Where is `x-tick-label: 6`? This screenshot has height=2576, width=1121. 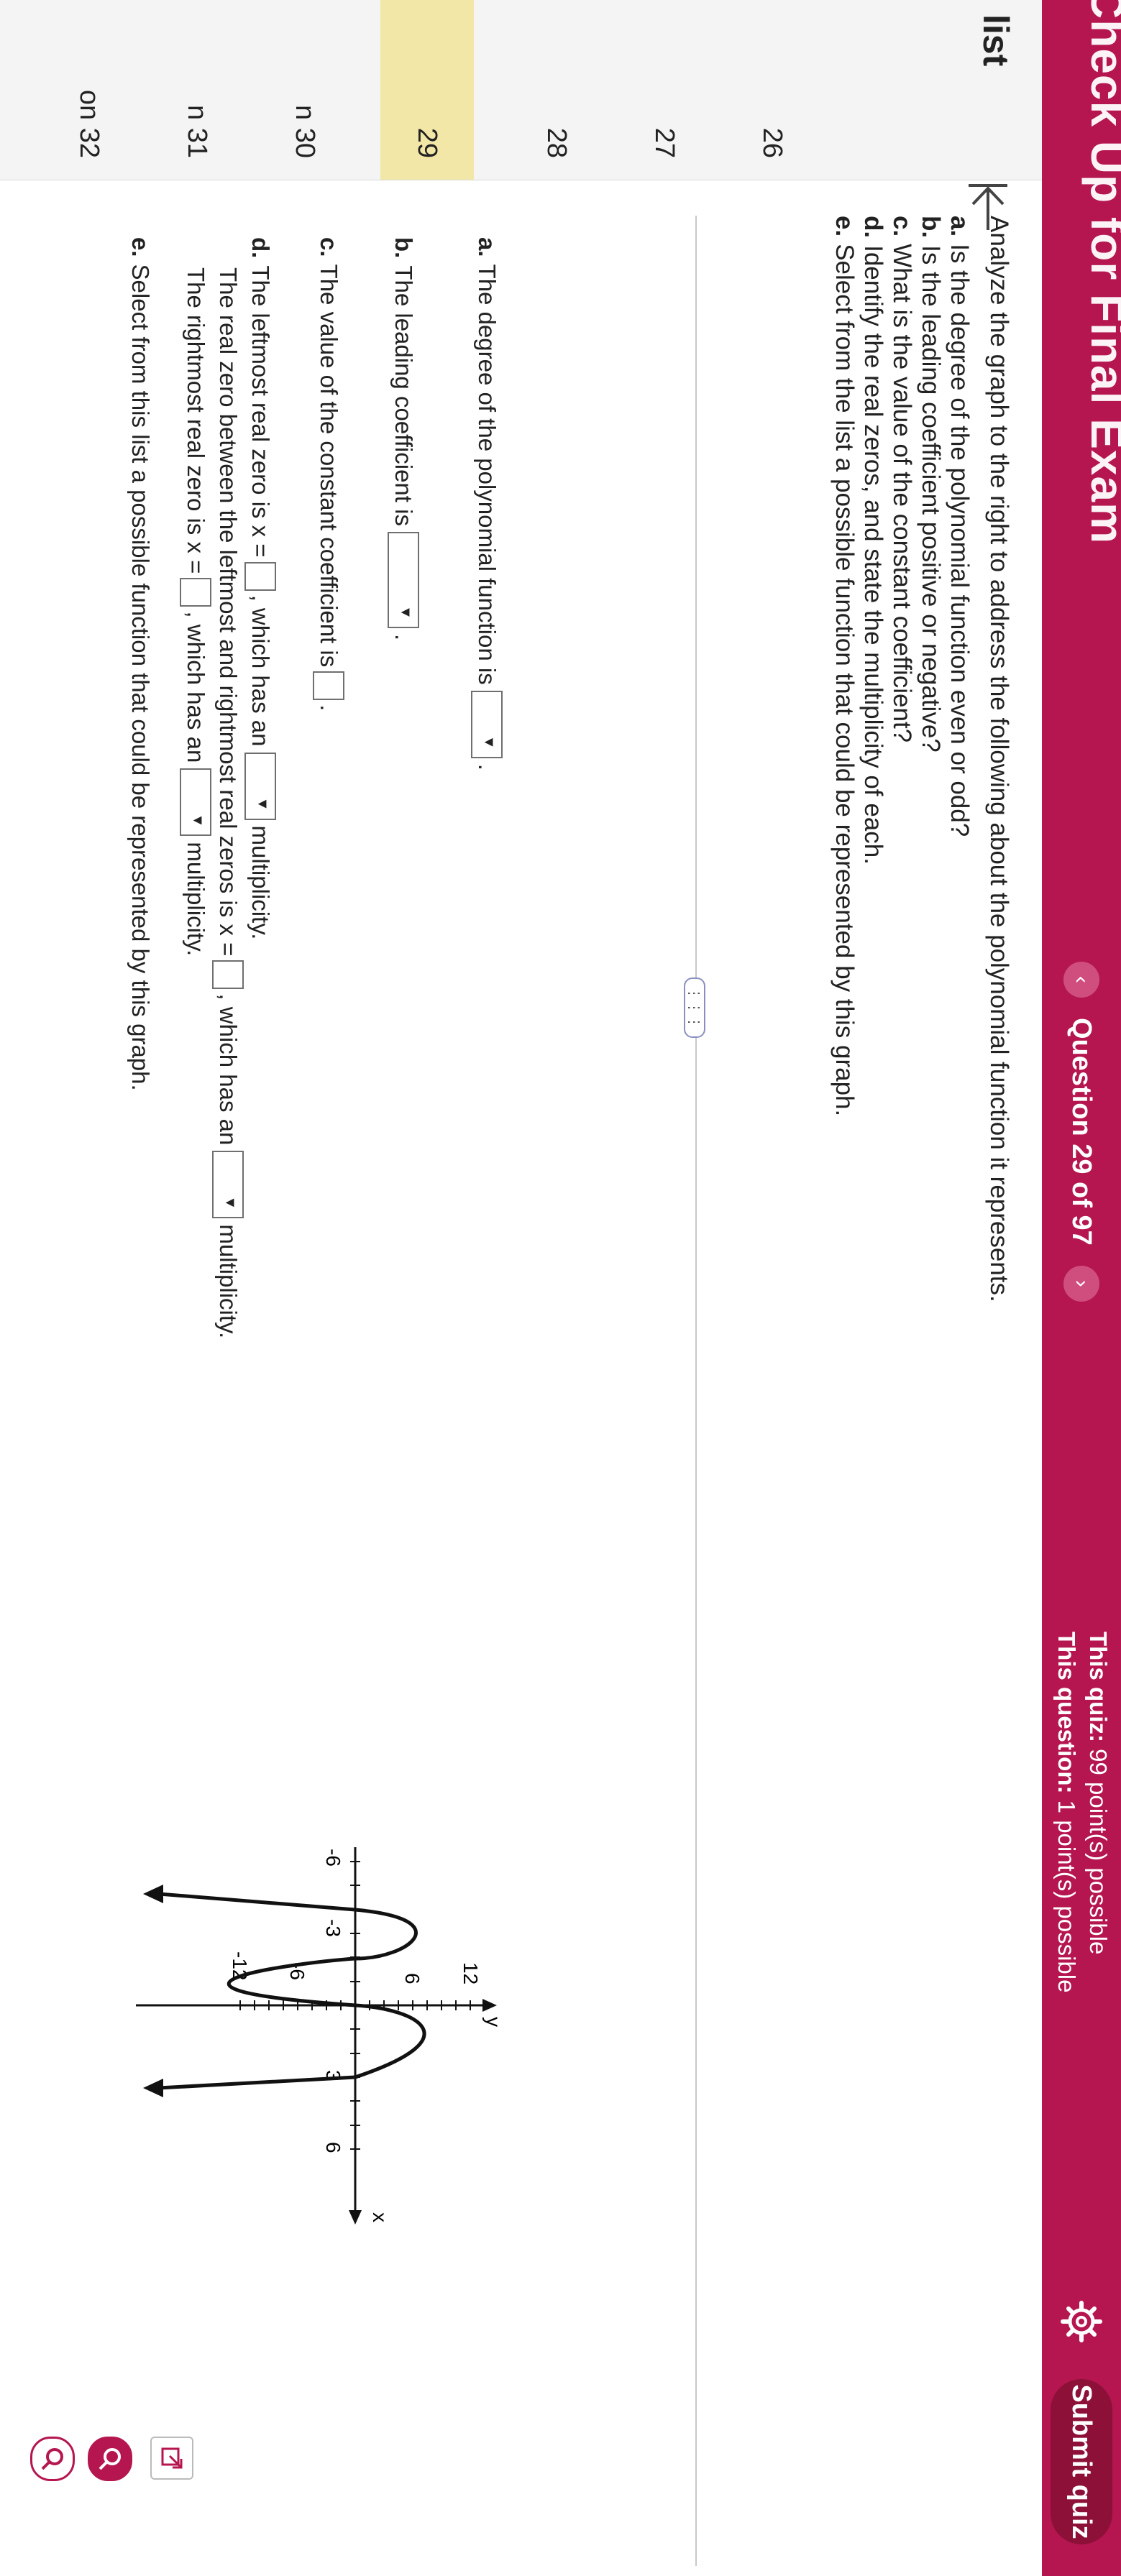
x-tick-label: 6 is located at coordinates (333, 2147).